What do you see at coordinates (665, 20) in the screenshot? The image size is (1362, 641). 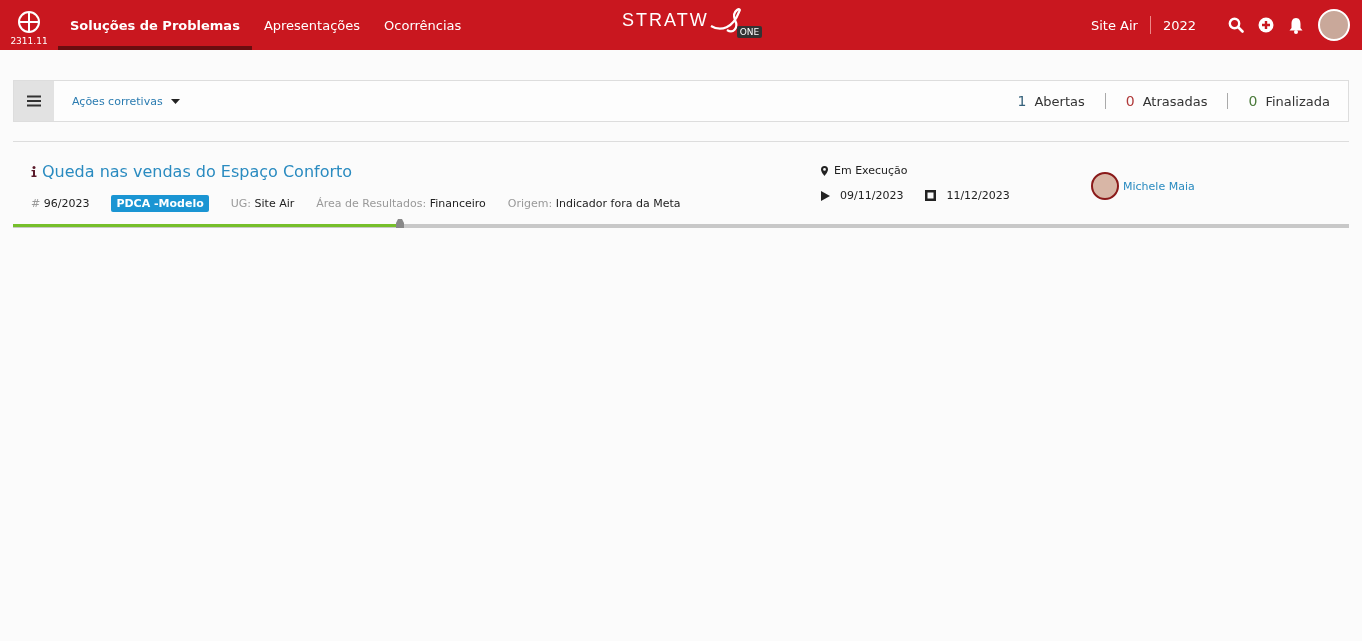 I see `logo-text: STRATW` at bounding box center [665, 20].